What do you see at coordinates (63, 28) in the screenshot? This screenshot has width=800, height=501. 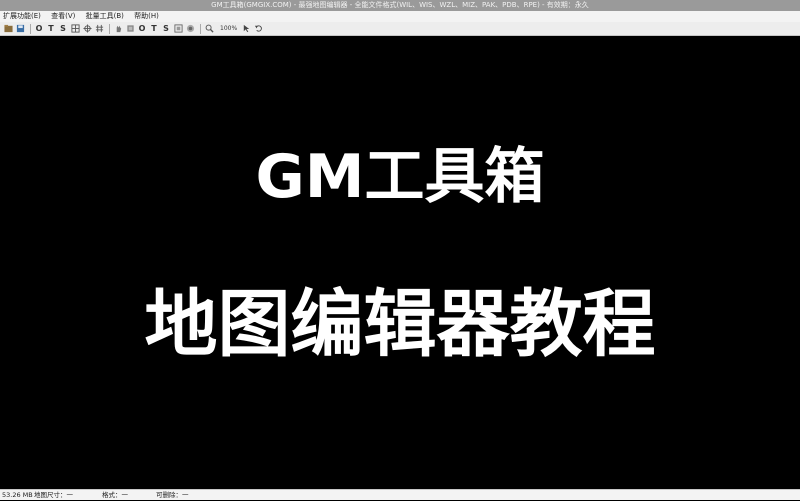 I see `s-tool-button: S` at bounding box center [63, 28].